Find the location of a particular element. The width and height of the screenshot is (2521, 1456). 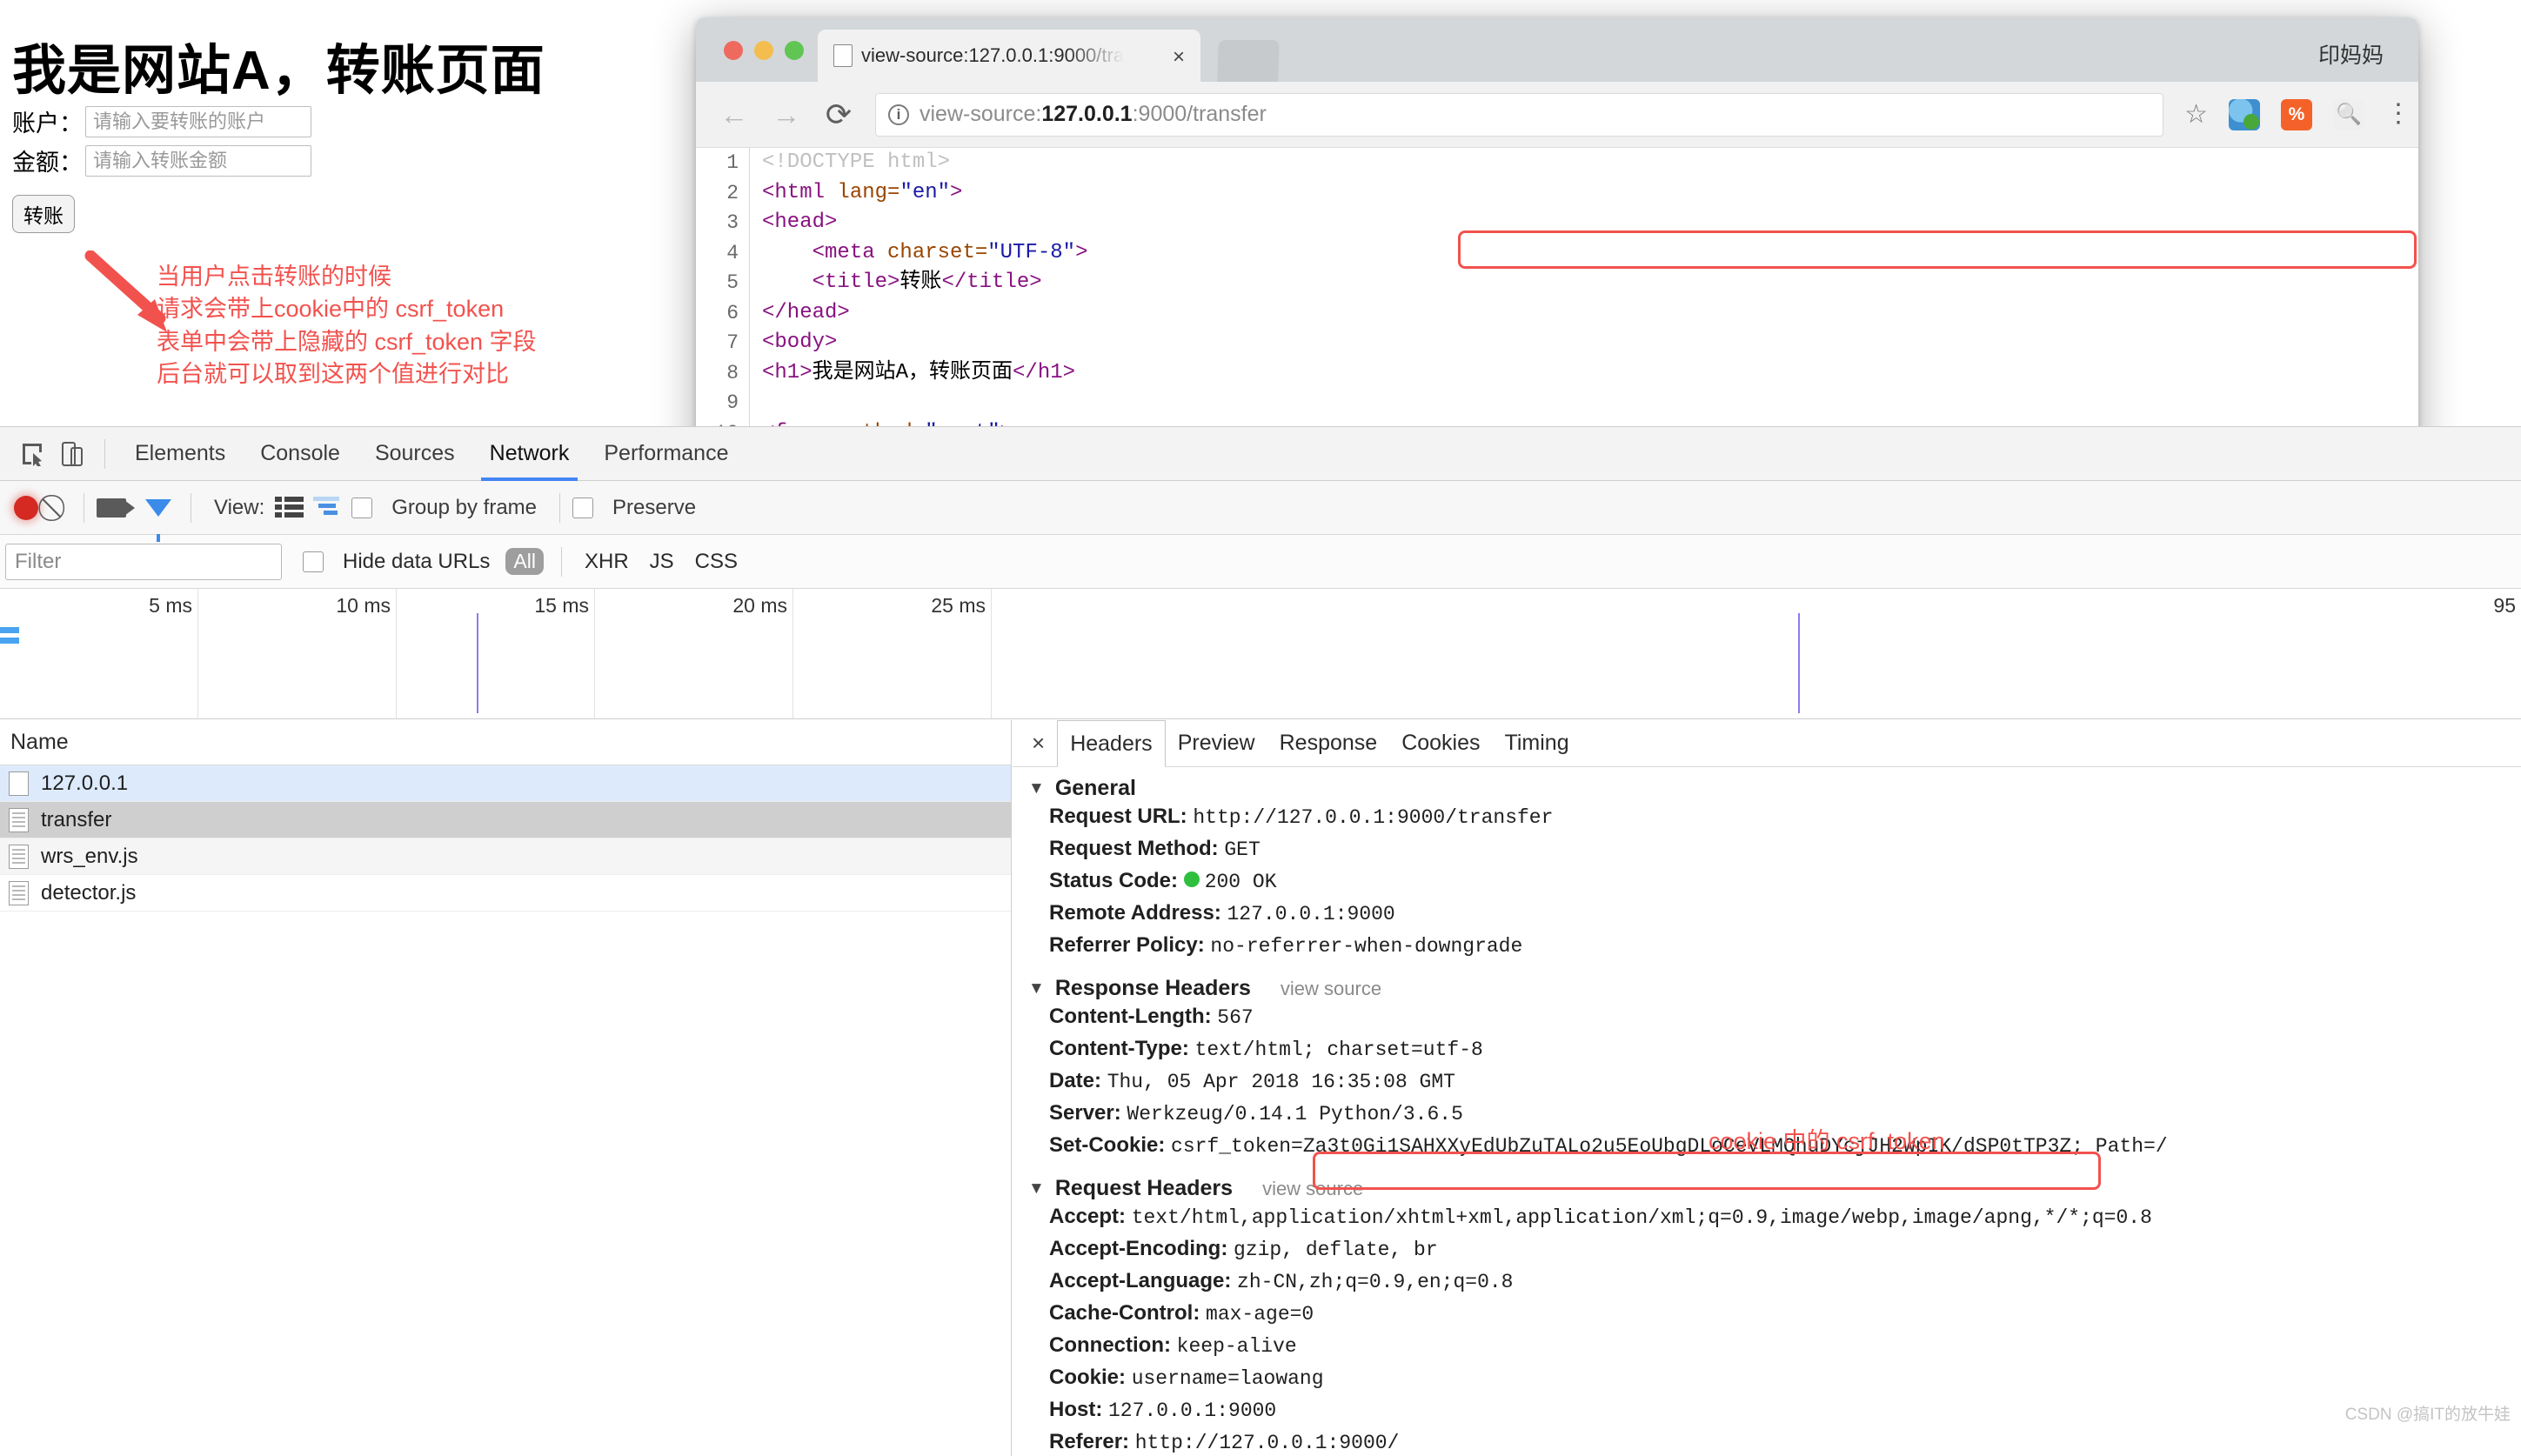

close-window-icon is located at coordinates (733, 50).